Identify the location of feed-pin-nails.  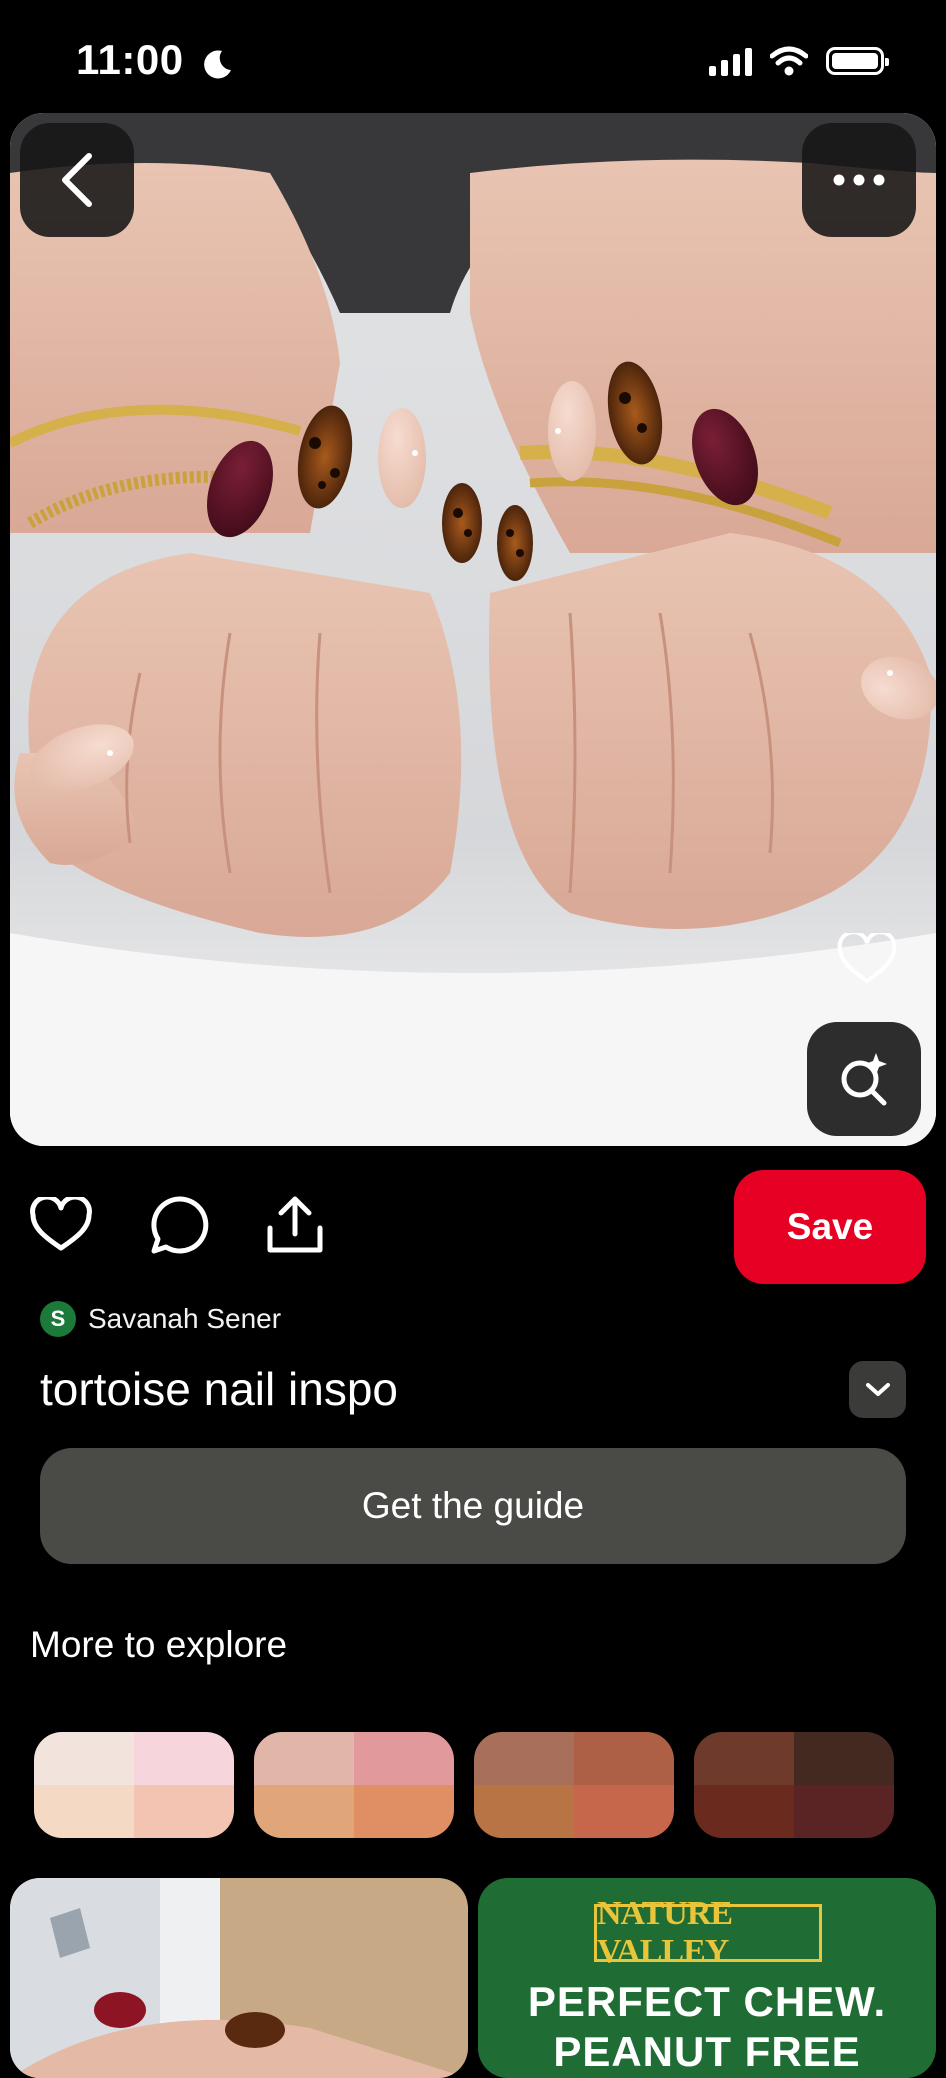
(239, 1978).